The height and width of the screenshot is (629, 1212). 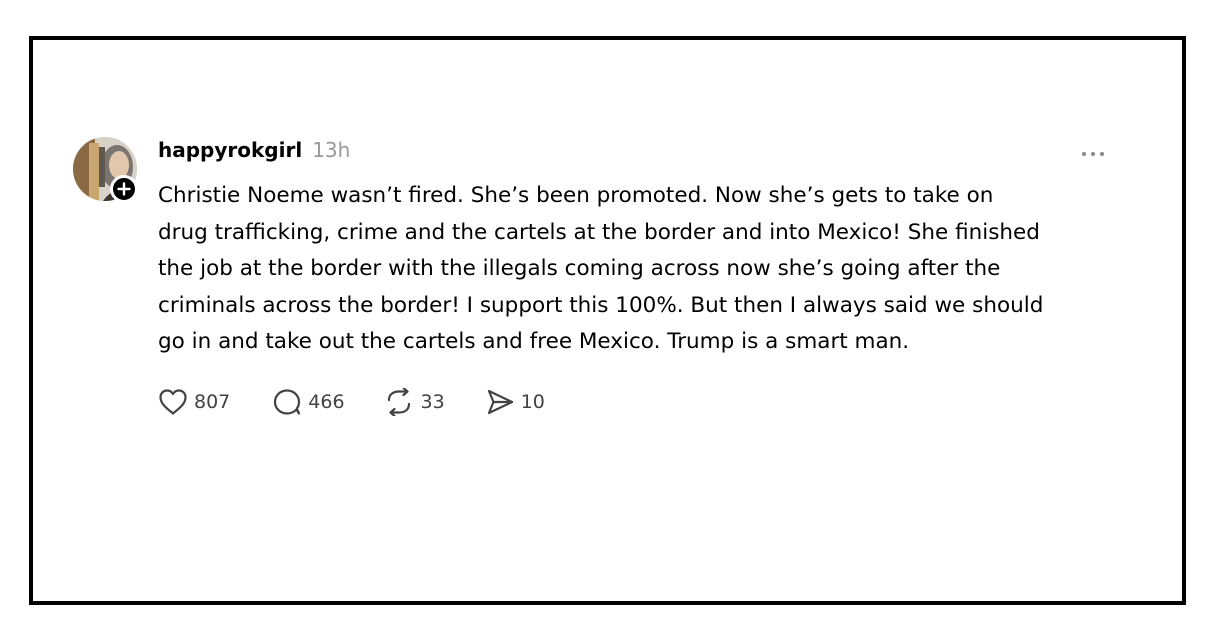 I want to click on like-button: 807, so click(x=194, y=402).